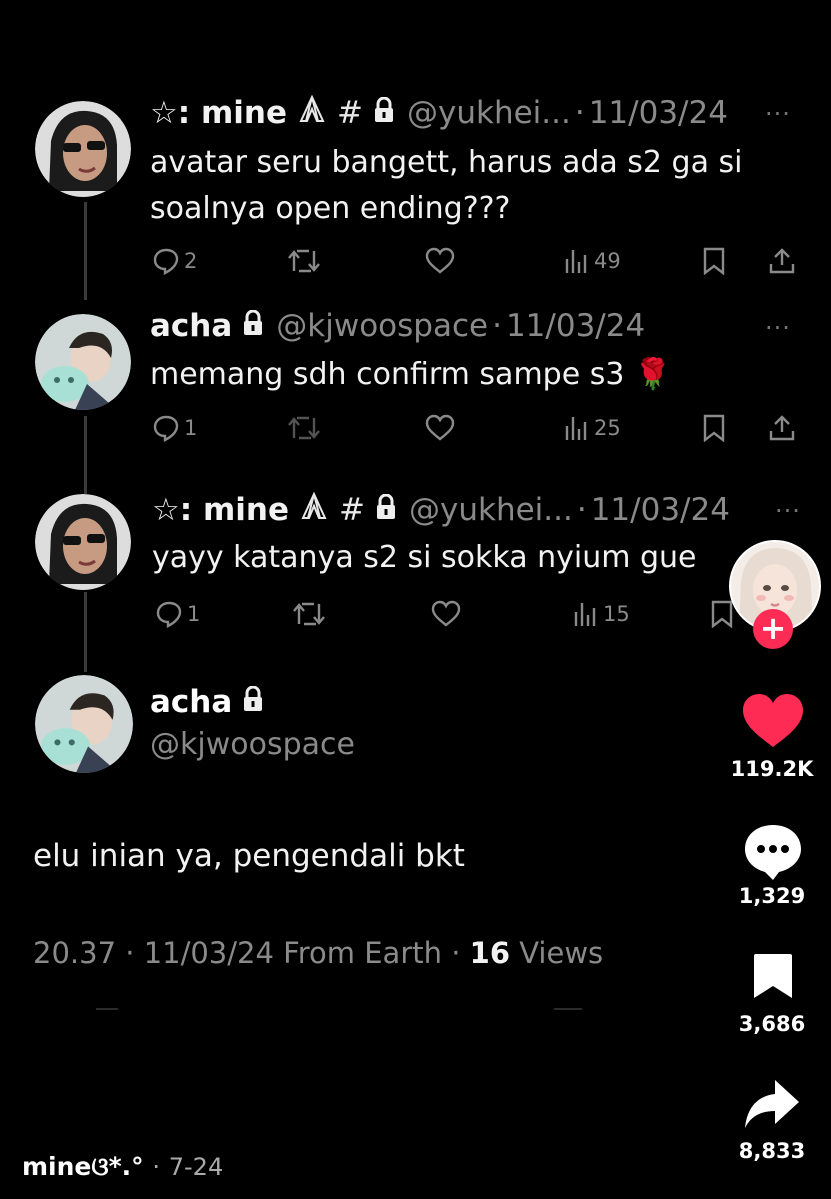 The width and height of the screenshot is (831, 1199). What do you see at coordinates (772, 769) in the screenshot?
I see `likes-count: 119.2K` at bounding box center [772, 769].